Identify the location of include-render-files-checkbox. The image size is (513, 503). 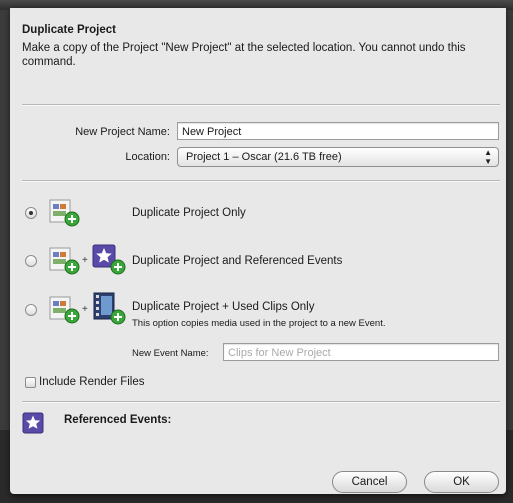
(30, 382).